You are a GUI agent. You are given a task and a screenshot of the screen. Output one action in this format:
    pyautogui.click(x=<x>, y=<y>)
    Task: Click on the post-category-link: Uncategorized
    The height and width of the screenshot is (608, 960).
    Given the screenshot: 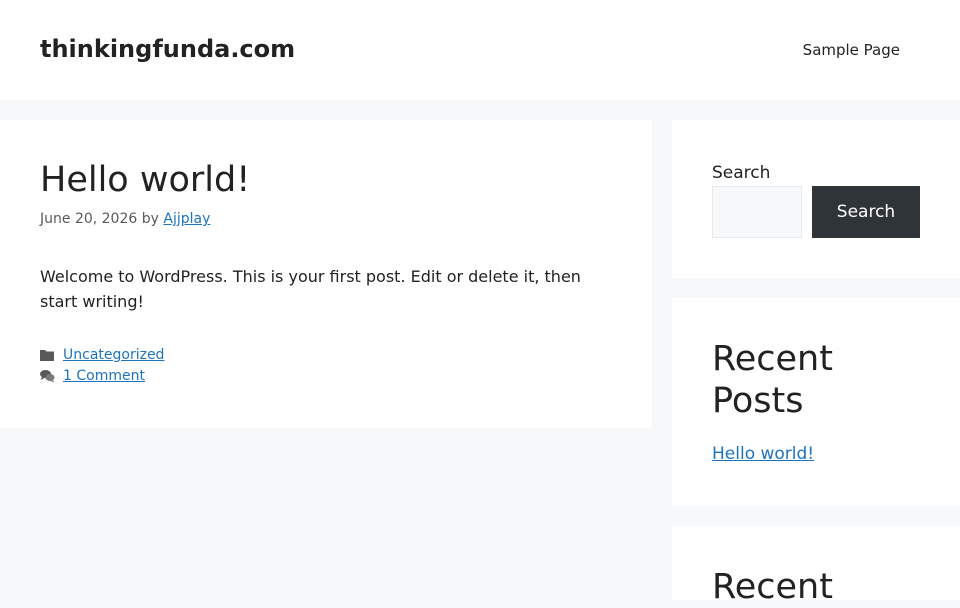 What is the action you would take?
    pyautogui.click(x=113, y=355)
    